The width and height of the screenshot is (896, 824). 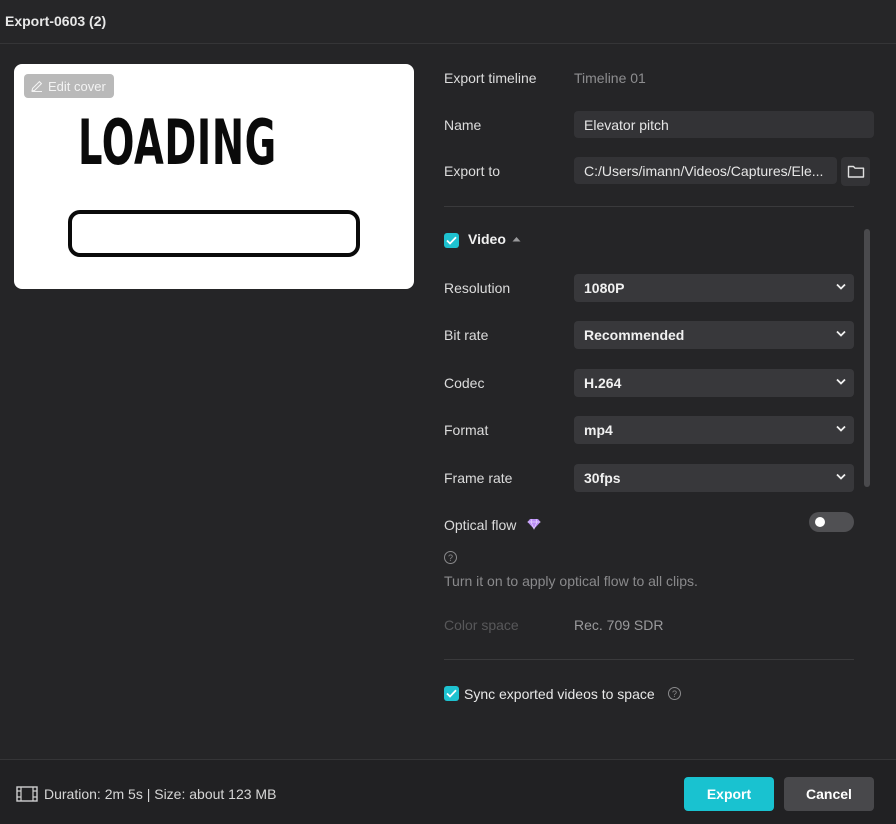 I want to click on export-info: Duration: 2m 5s | Size: about 123 MB, so click(x=146, y=794).